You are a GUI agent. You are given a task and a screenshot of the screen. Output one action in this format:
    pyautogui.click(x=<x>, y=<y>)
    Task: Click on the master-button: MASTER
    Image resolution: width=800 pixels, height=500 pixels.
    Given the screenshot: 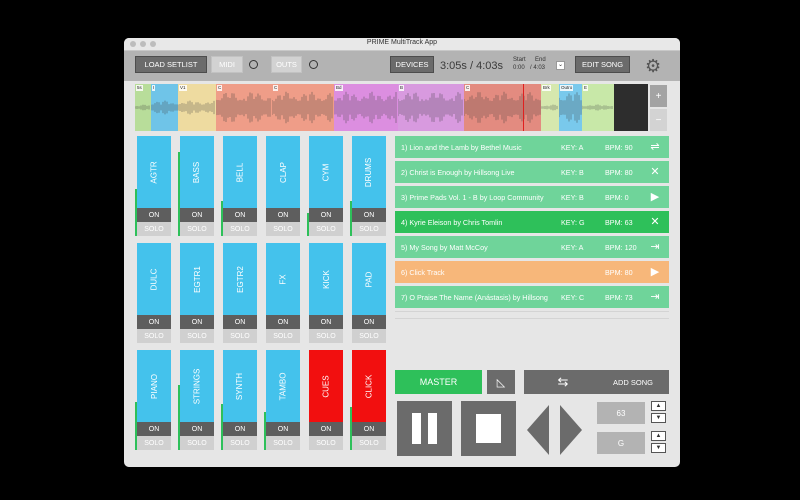 What is the action you would take?
    pyautogui.click(x=438, y=382)
    